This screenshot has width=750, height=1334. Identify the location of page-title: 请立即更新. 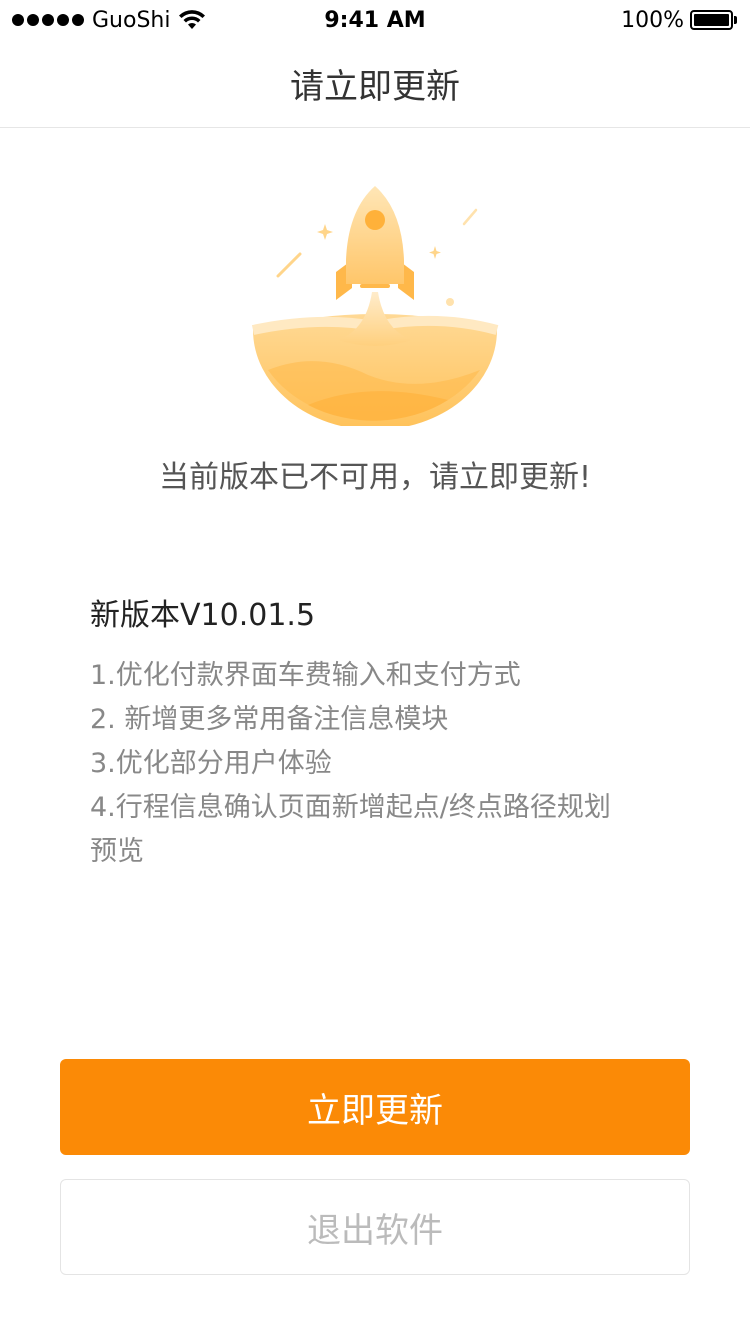
(375, 87).